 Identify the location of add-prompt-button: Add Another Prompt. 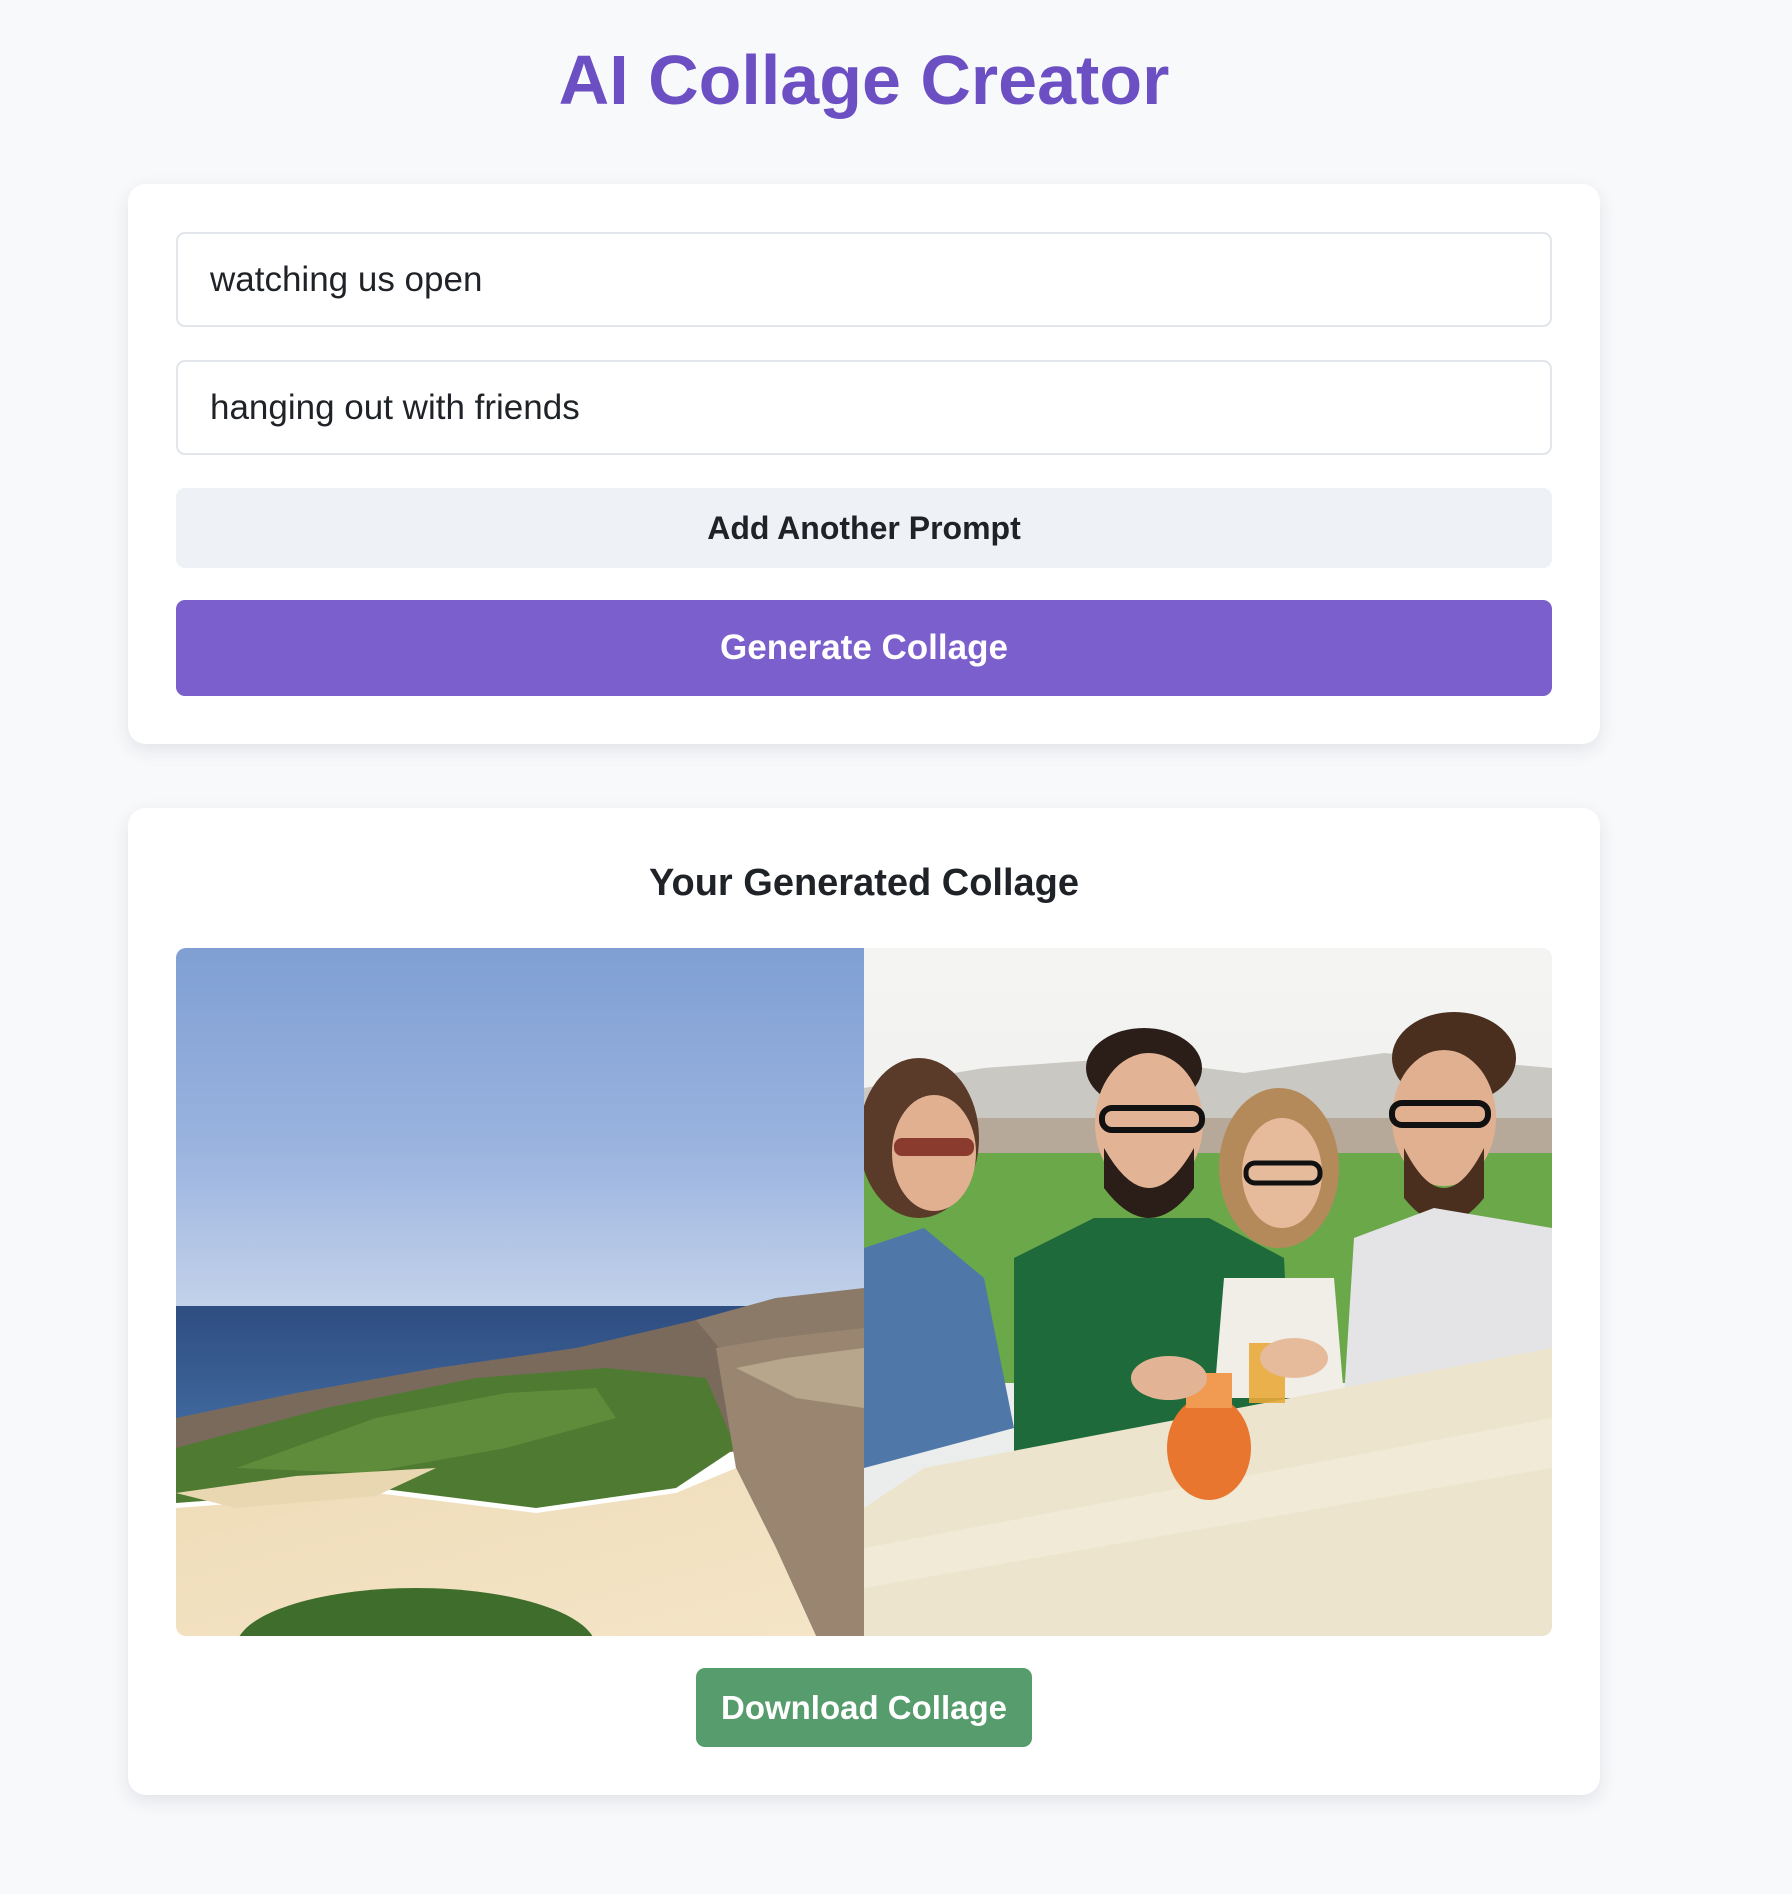
(864, 528).